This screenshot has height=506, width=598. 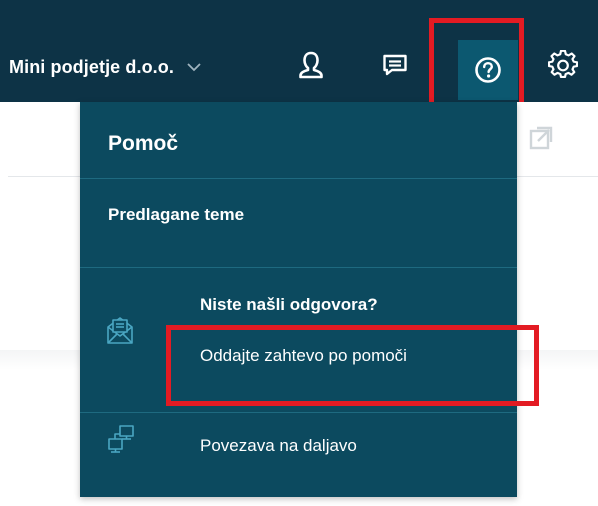 I want to click on suggested-topics-link: Predlagane teme, so click(x=176, y=215).